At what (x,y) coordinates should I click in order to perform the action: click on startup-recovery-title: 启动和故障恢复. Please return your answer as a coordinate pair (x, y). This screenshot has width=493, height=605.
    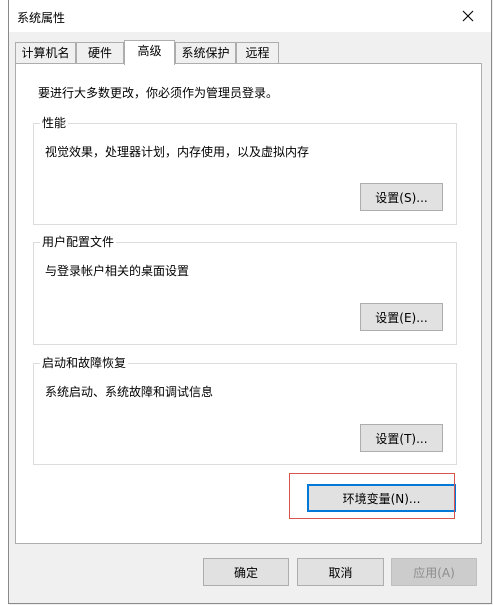
    Looking at the image, I should click on (84, 363).